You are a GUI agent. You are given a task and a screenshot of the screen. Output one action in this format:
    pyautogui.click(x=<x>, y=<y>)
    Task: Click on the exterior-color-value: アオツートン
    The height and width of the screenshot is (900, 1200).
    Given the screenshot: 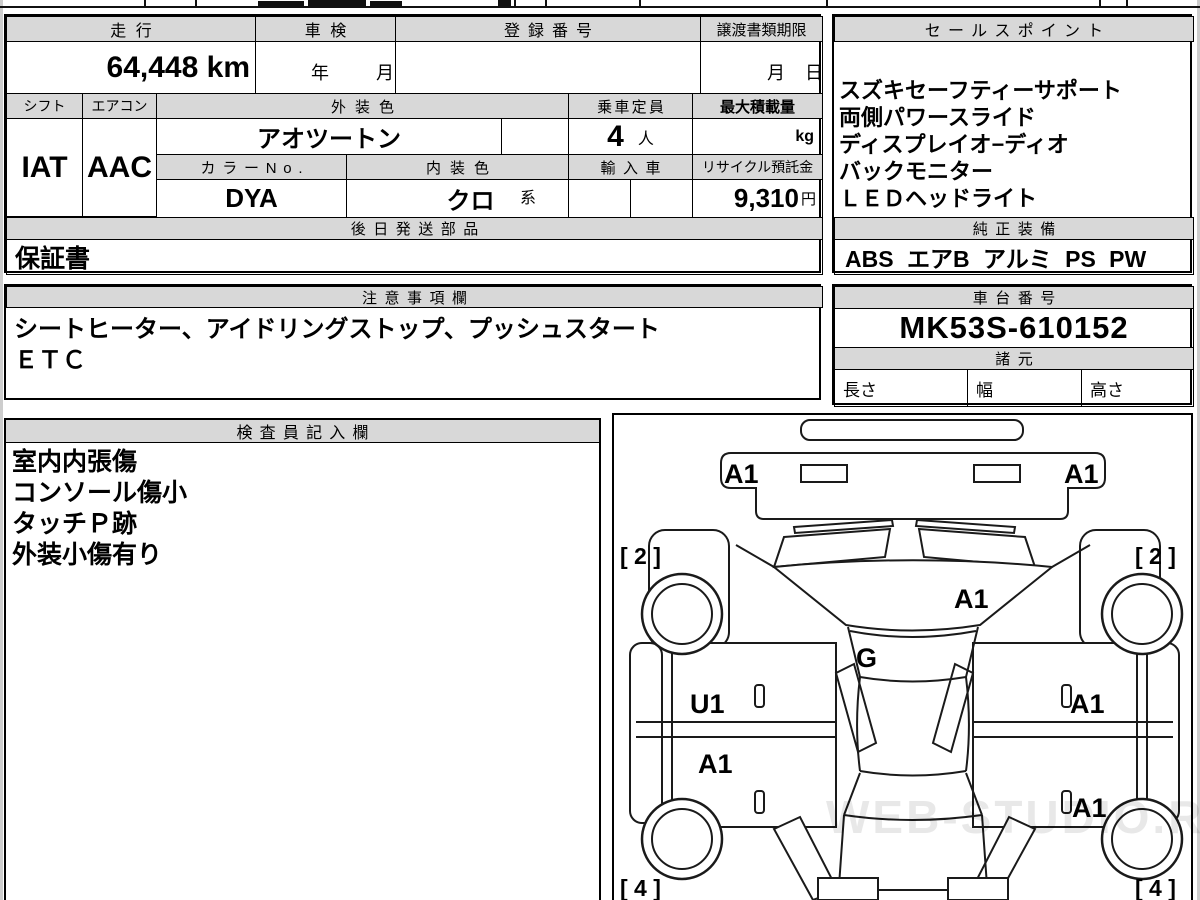 What is the action you would take?
    pyautogui.click(x=329, y=136)
    